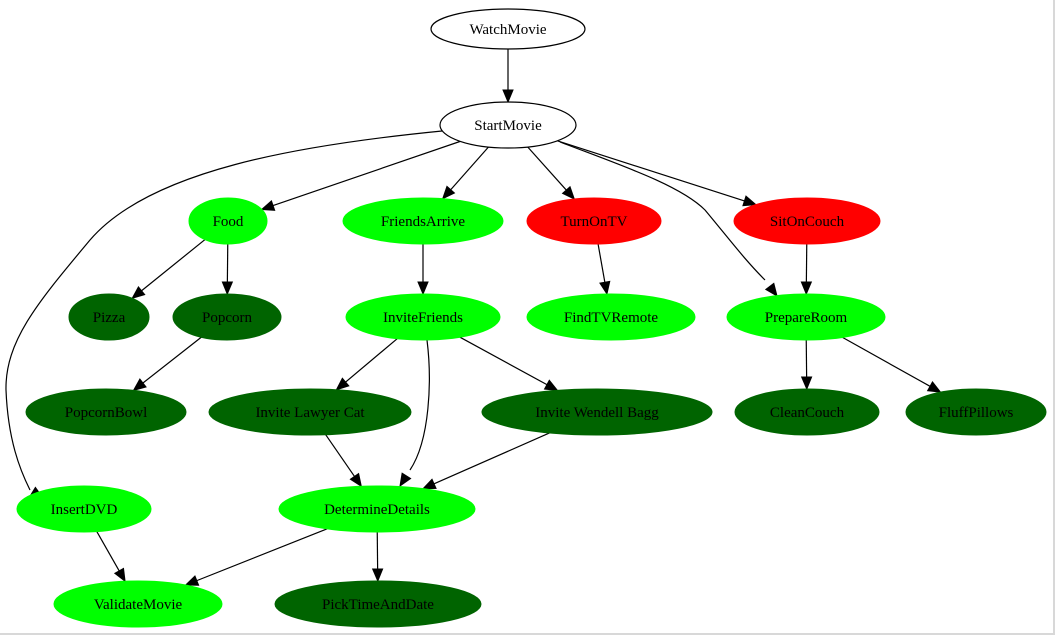 This screenshot has width=1055, height=635. I want to click on node-prepare-room: PrepareRoom, so click(806, 317).